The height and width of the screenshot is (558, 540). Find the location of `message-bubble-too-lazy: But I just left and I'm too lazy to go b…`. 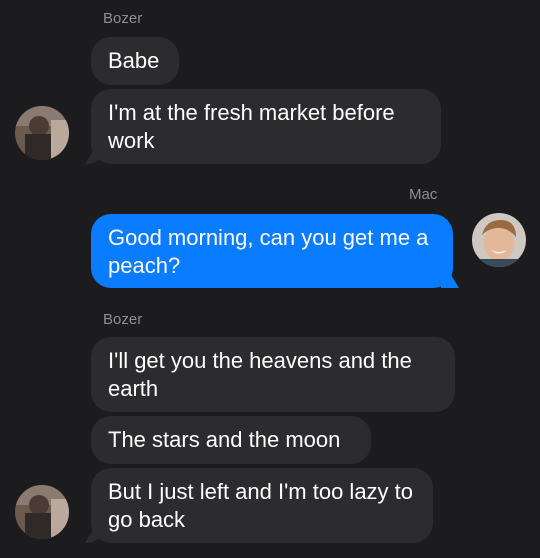

message-bubble-too-lazy: But I just left and I'm too lazy to go b… is located at coordinates (262, 505).